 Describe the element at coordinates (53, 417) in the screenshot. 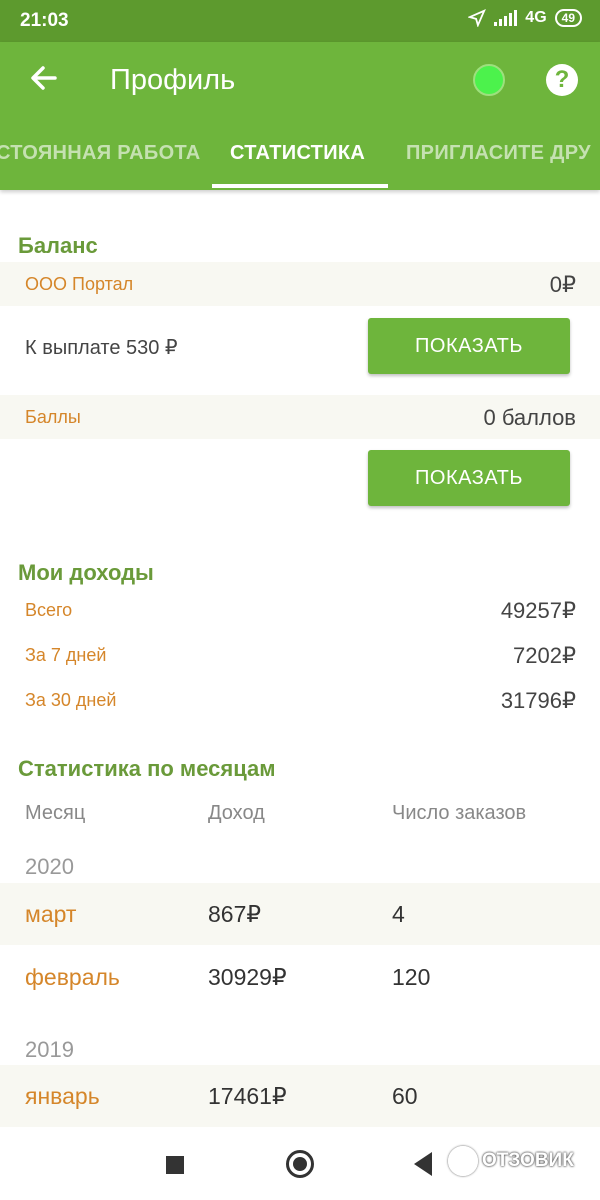

I see `points-label: Баллы` at that location.